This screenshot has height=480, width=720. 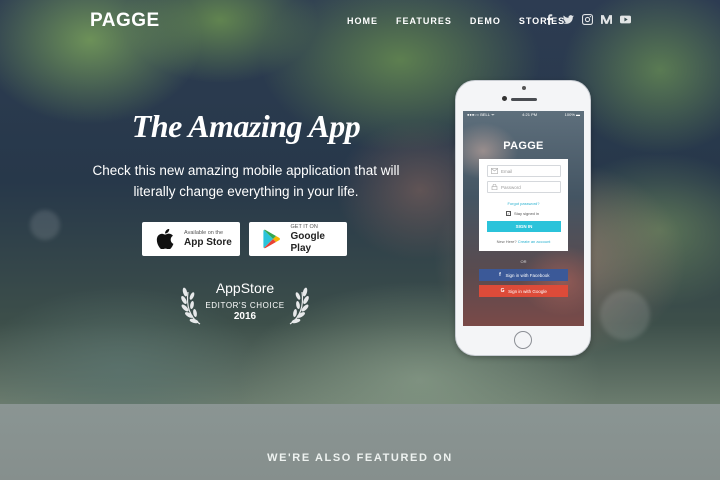 I want to click on nav-demo: DEMO, so click(x=485, y=21).